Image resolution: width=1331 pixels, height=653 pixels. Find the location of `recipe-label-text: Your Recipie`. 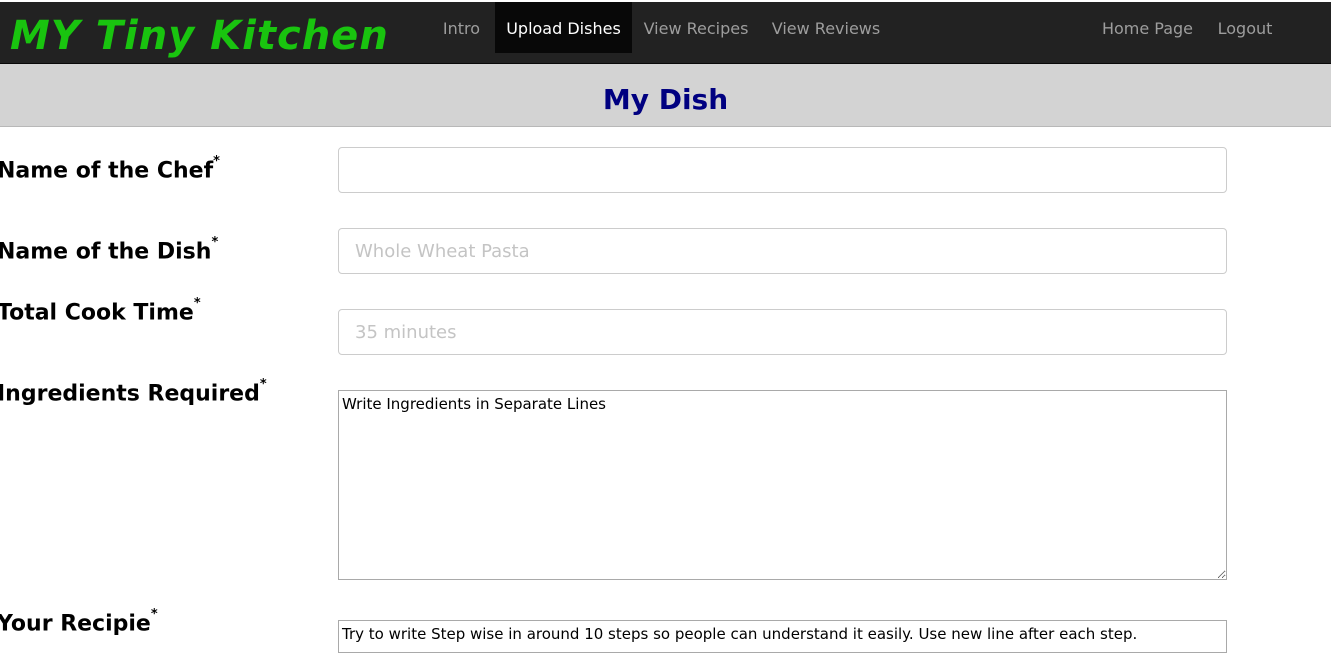

recipe-label-text: Your Recipie is located at coordinates (75, 624).